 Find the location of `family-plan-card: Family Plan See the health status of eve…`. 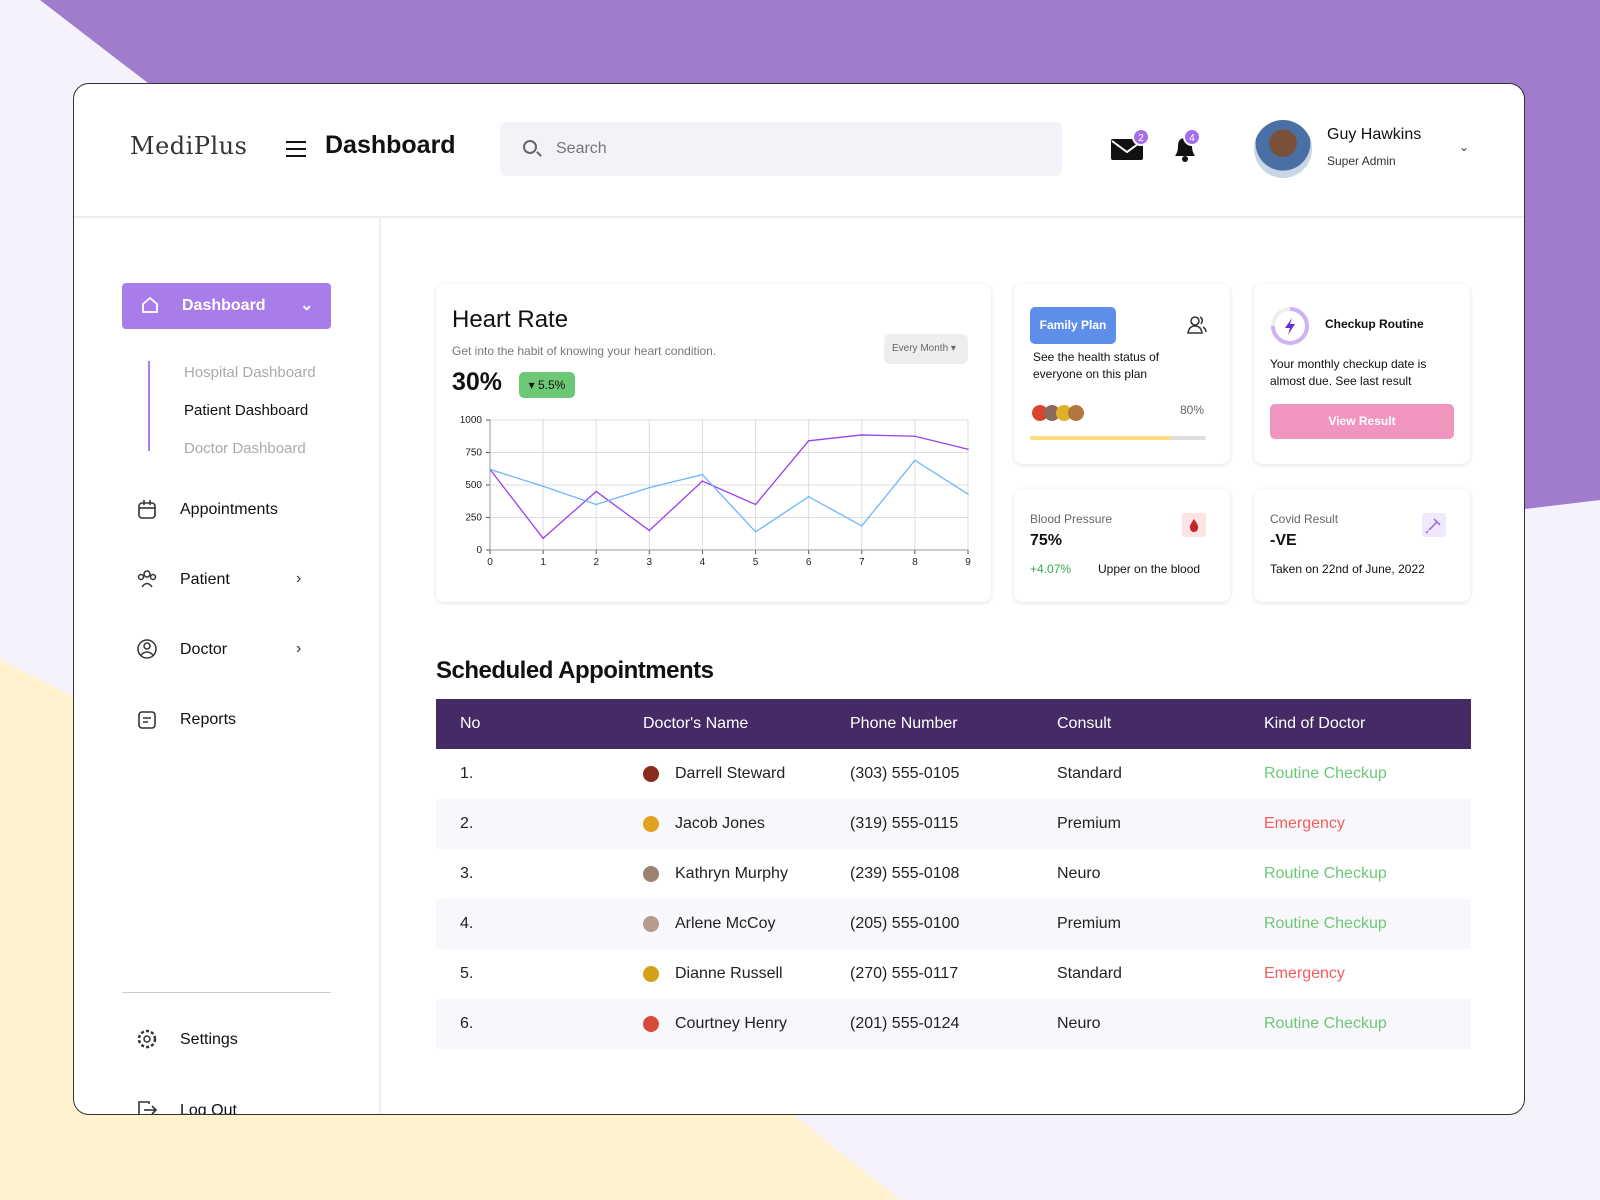

family-plan-card: Family Plan See the health status of eve… is located at coordinates (1122, 374).